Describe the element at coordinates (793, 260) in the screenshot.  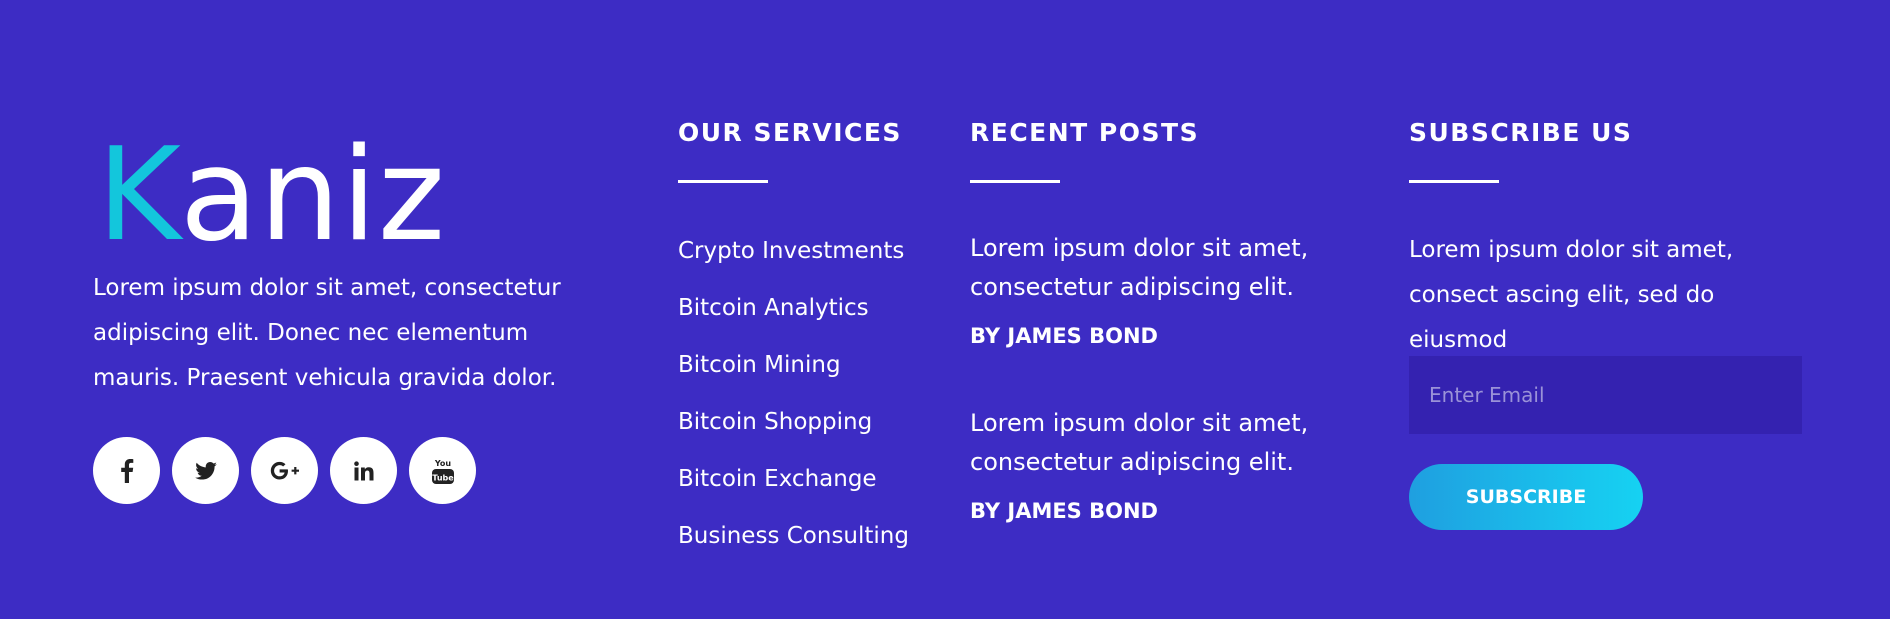
I see `service-link-crypto-investments: Crypto Investments` at that location.